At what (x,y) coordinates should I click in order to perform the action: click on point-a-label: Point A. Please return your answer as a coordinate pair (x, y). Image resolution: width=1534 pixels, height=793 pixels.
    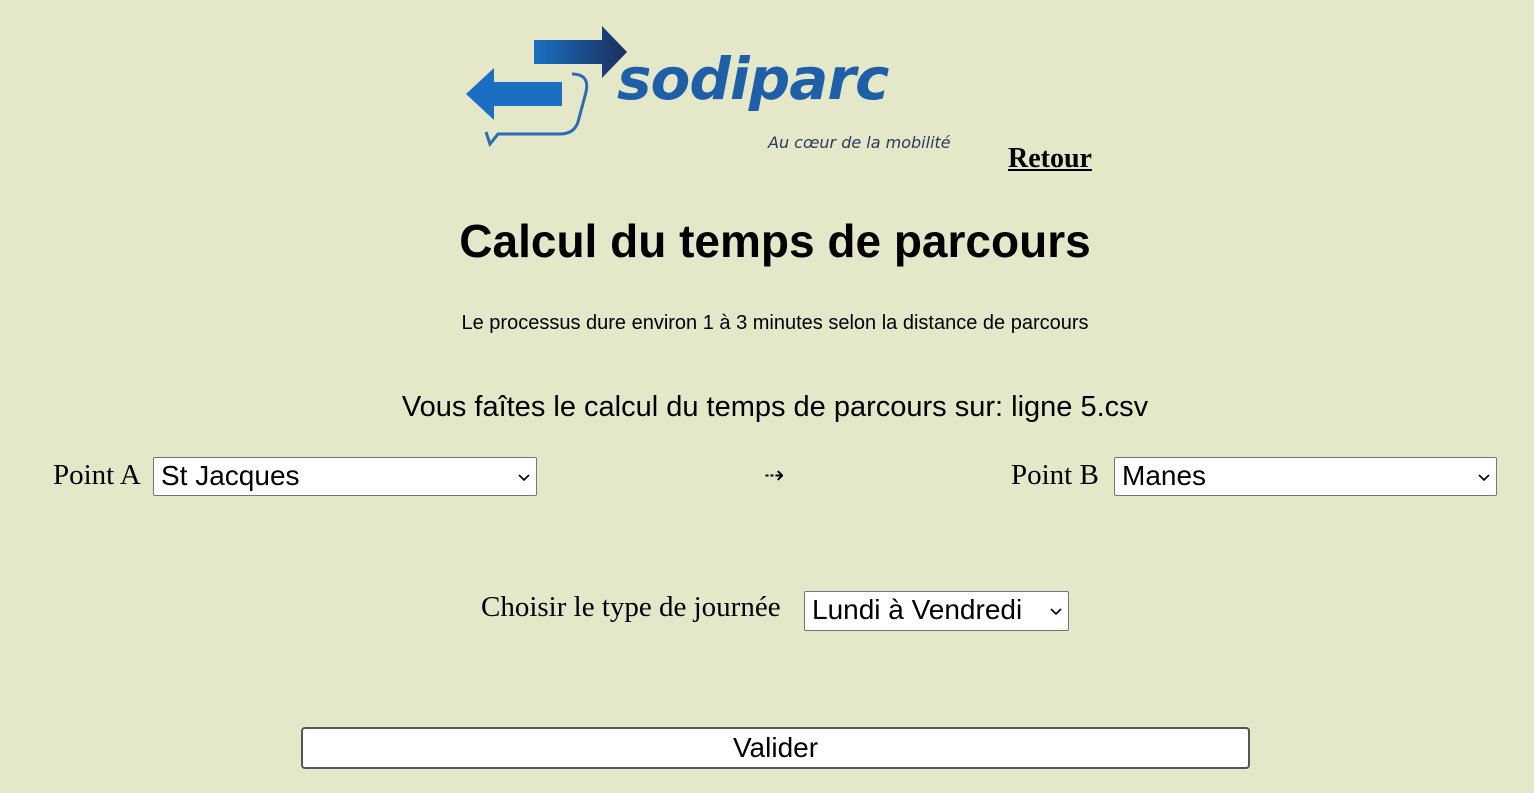
    Looking at the image, I should click on (97, 475).